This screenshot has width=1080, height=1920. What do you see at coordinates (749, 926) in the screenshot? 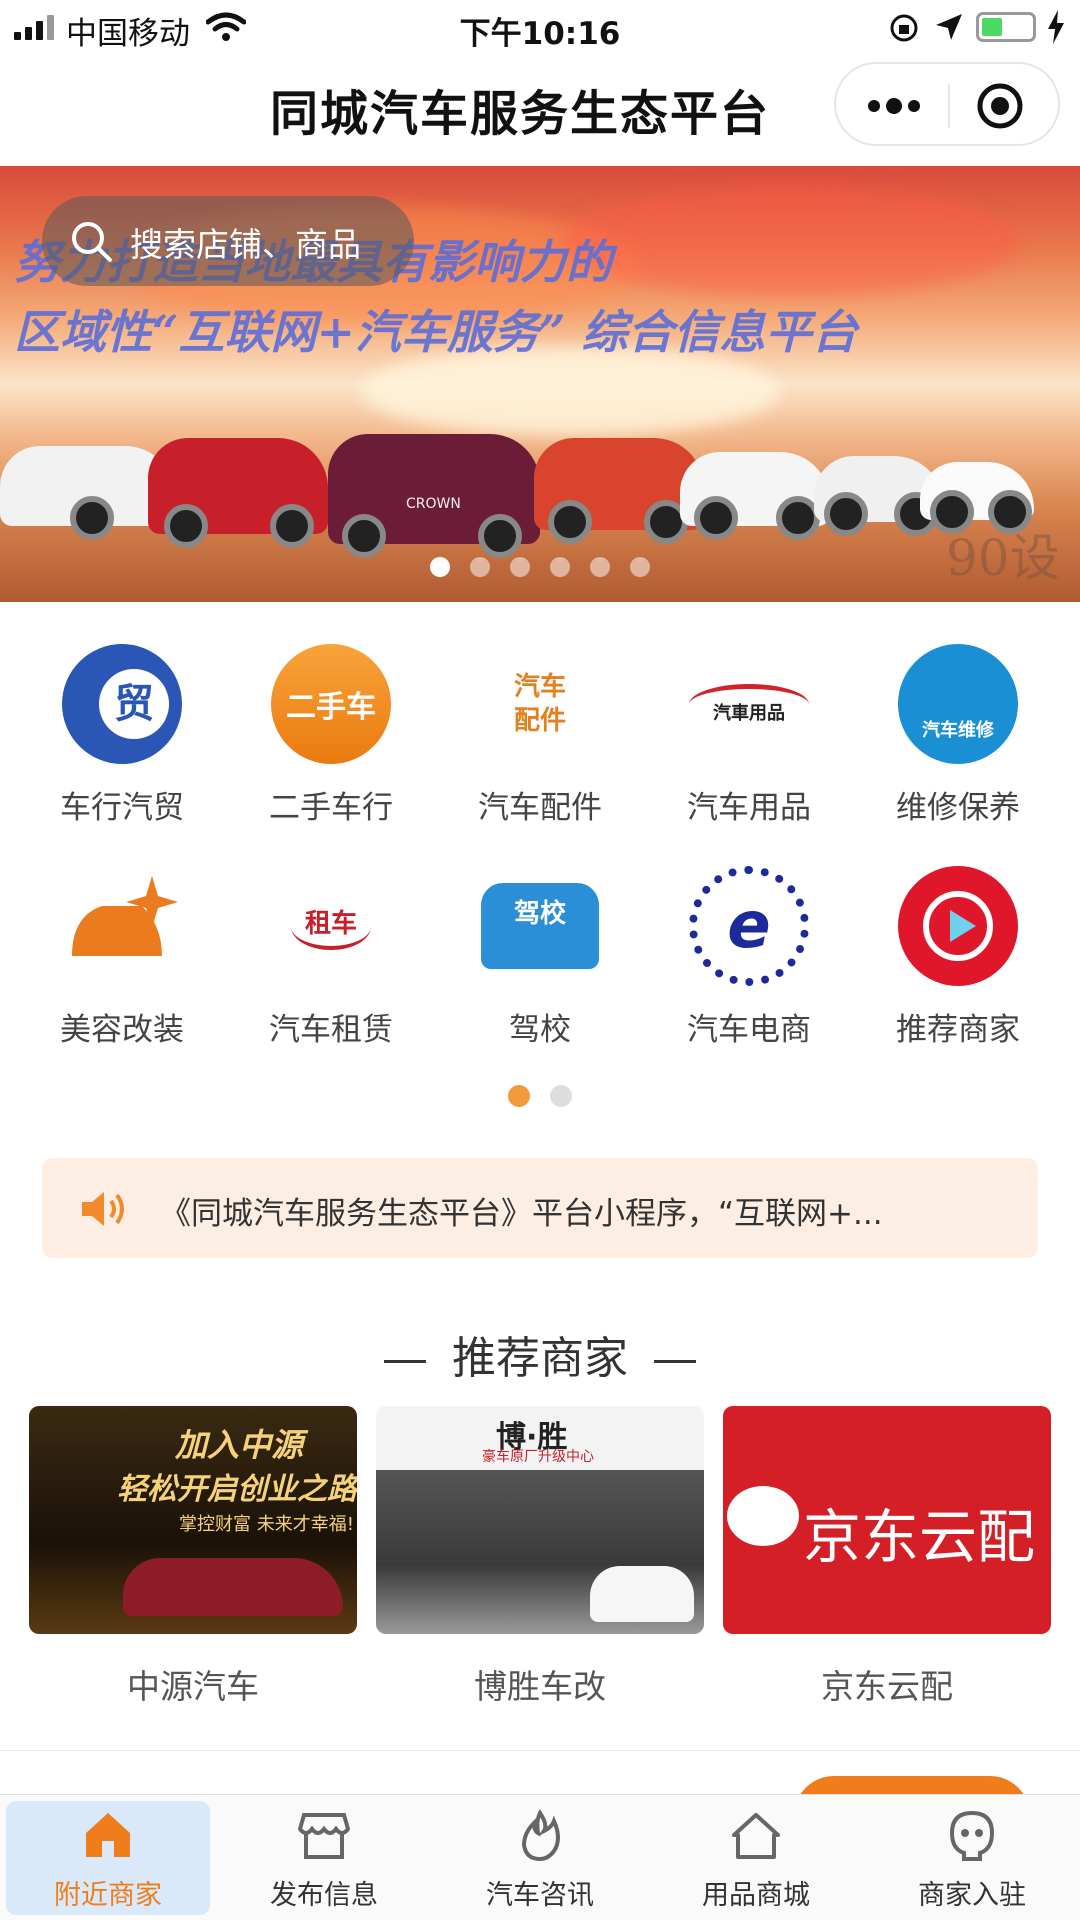
I see `ecommerce-icon: e` at bounding box center [749, 926].